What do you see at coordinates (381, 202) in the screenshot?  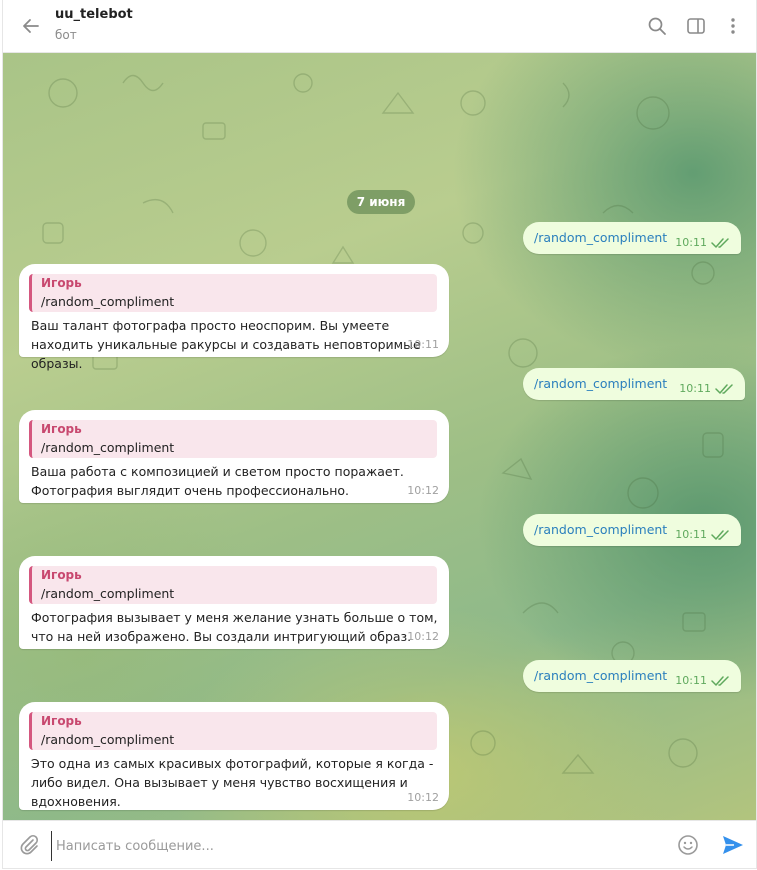 I see `date-divider: 7 июня` at bounding box center [381, 202].